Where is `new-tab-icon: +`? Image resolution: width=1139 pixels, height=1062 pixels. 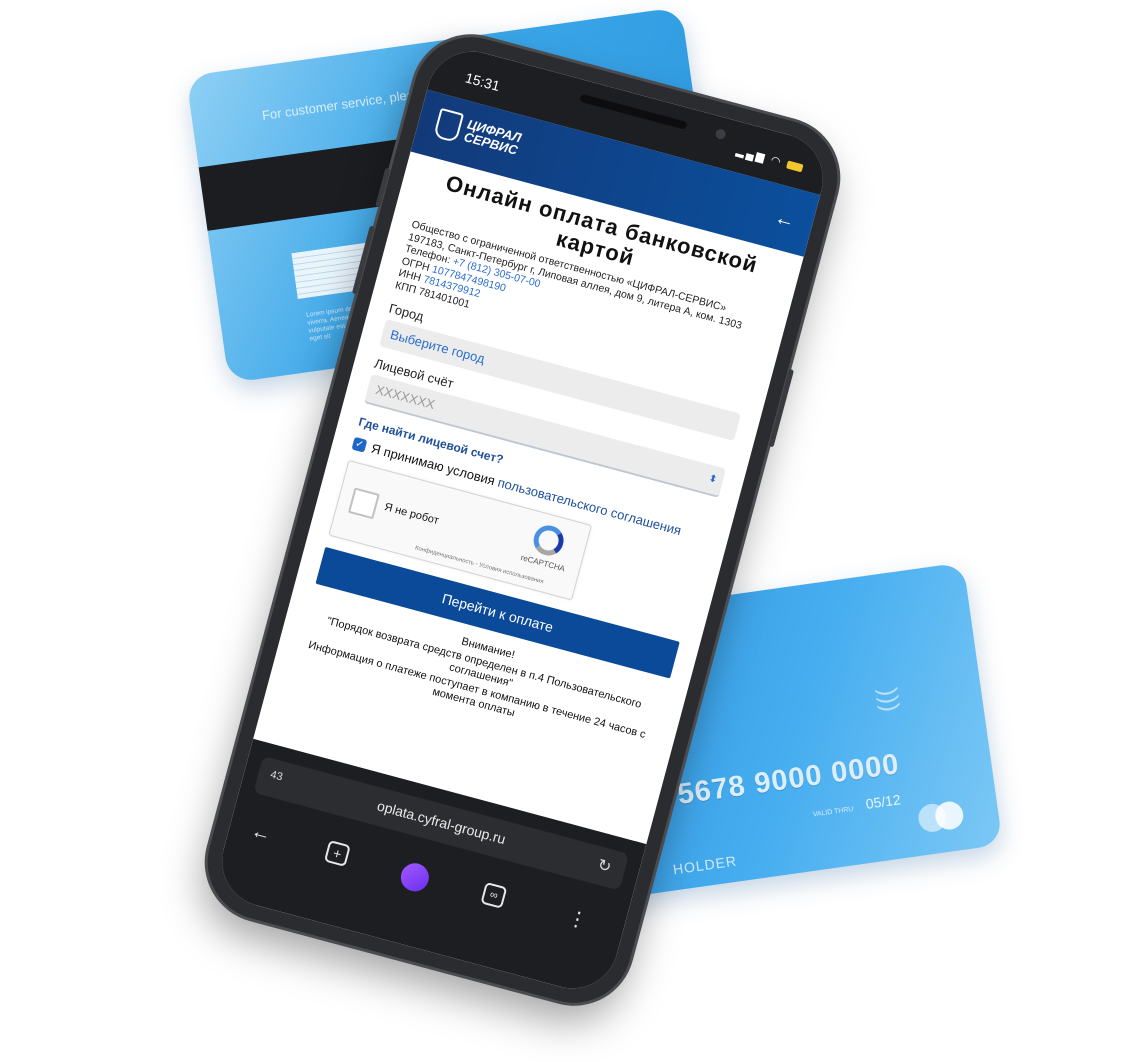
new-tab-icon: + is located at coordinates (337, 853).